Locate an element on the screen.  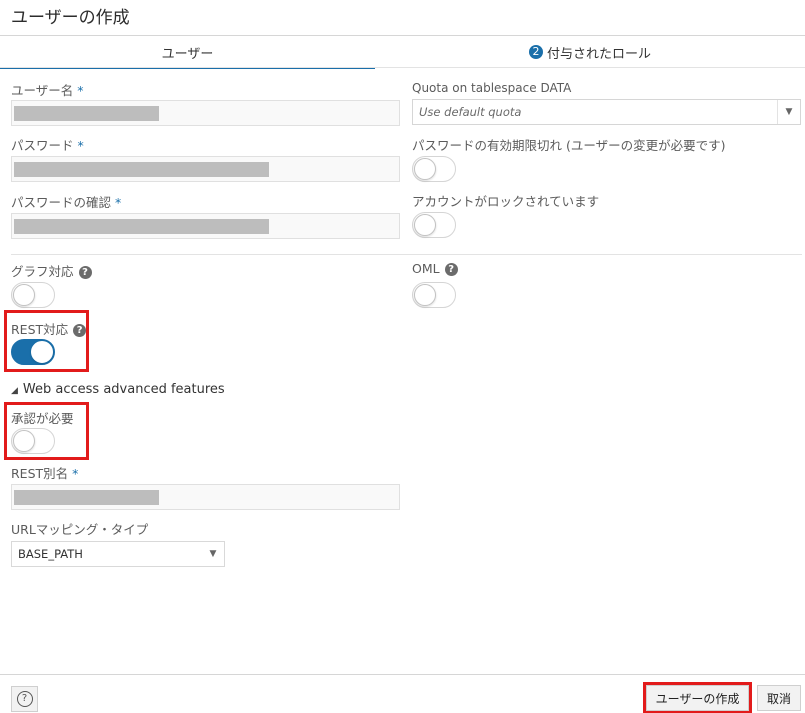
rest-label: REST対応? is located at coordinates (49, 328).